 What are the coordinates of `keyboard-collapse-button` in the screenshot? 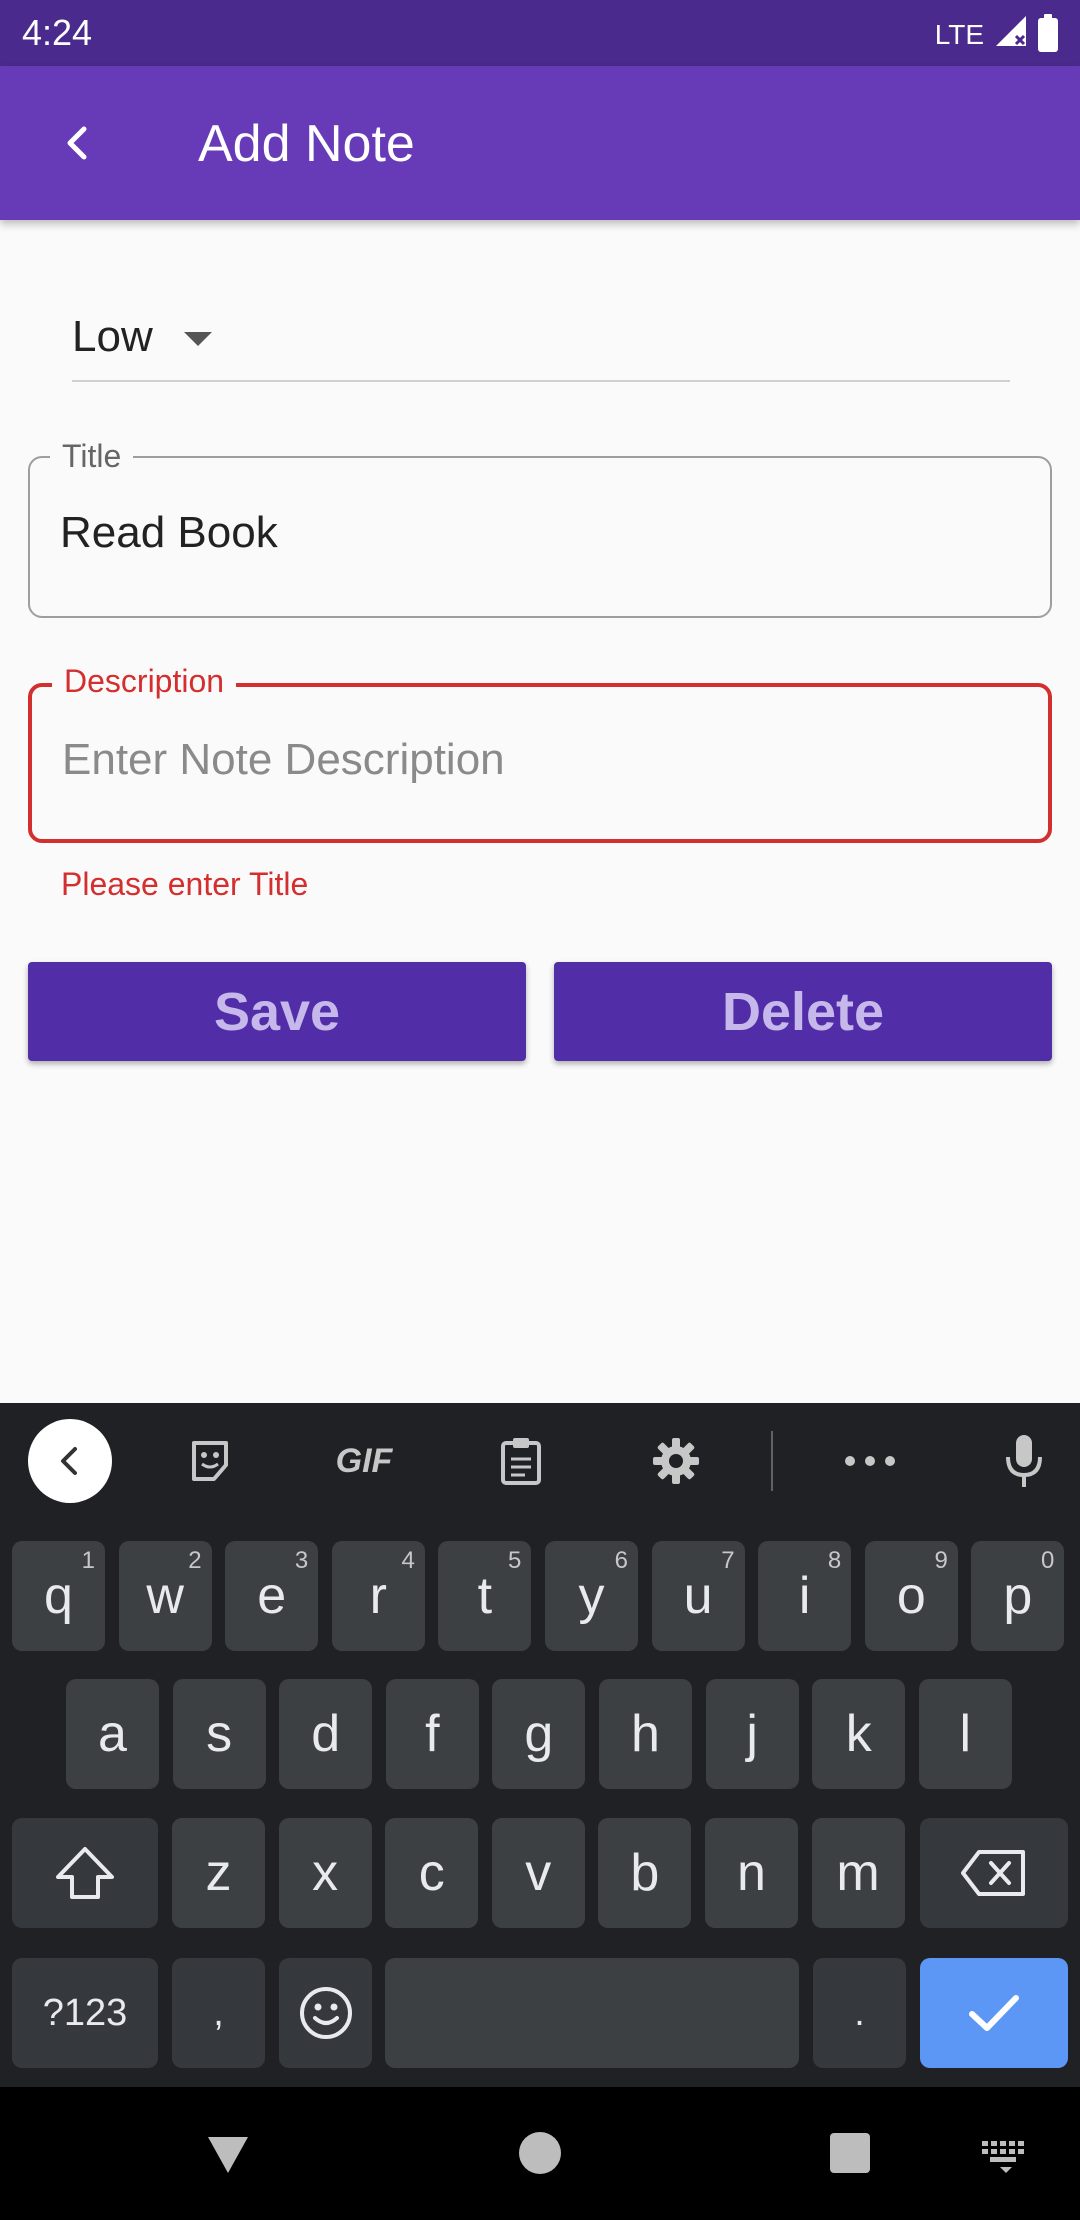 It's located at (70, 1461).